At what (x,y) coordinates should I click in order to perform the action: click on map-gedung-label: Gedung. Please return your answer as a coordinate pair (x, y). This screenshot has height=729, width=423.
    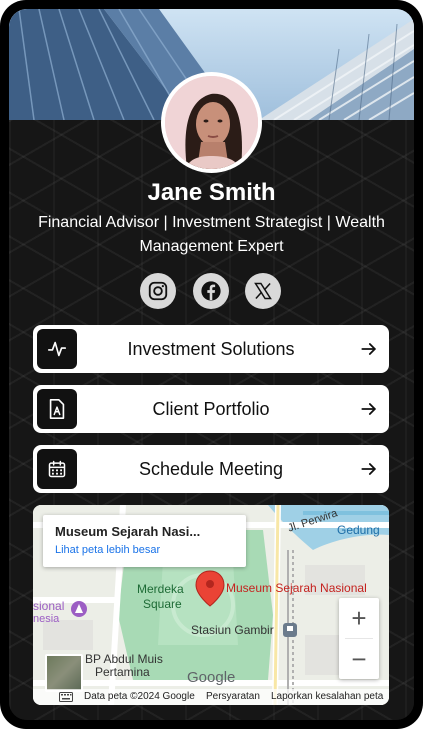
    Looking at the image, I should click on (358, 530).